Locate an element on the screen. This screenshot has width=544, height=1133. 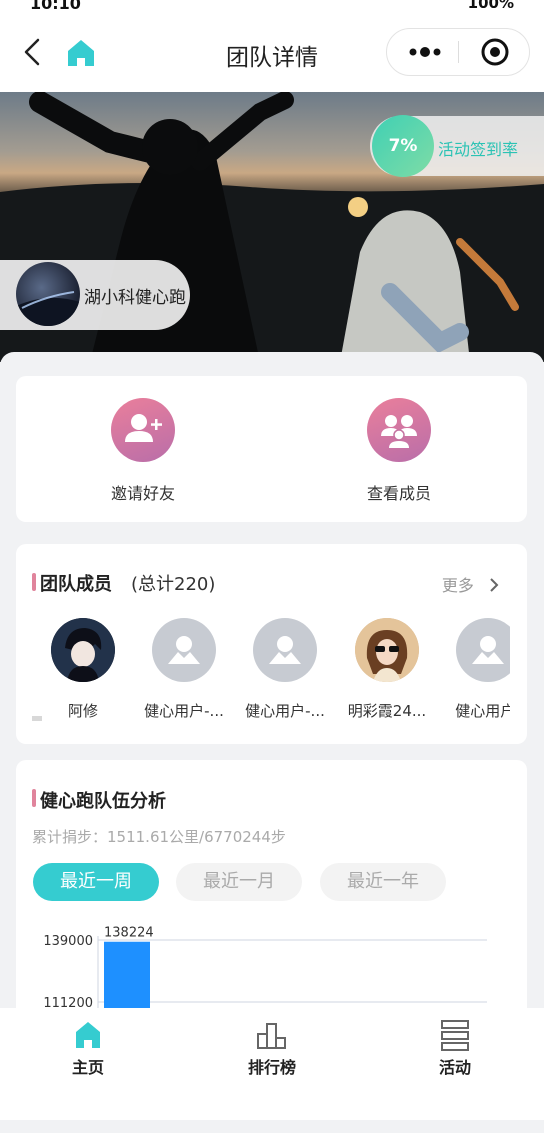
tab-ranking: 排行榜 is located at coordinates (272, 1048).